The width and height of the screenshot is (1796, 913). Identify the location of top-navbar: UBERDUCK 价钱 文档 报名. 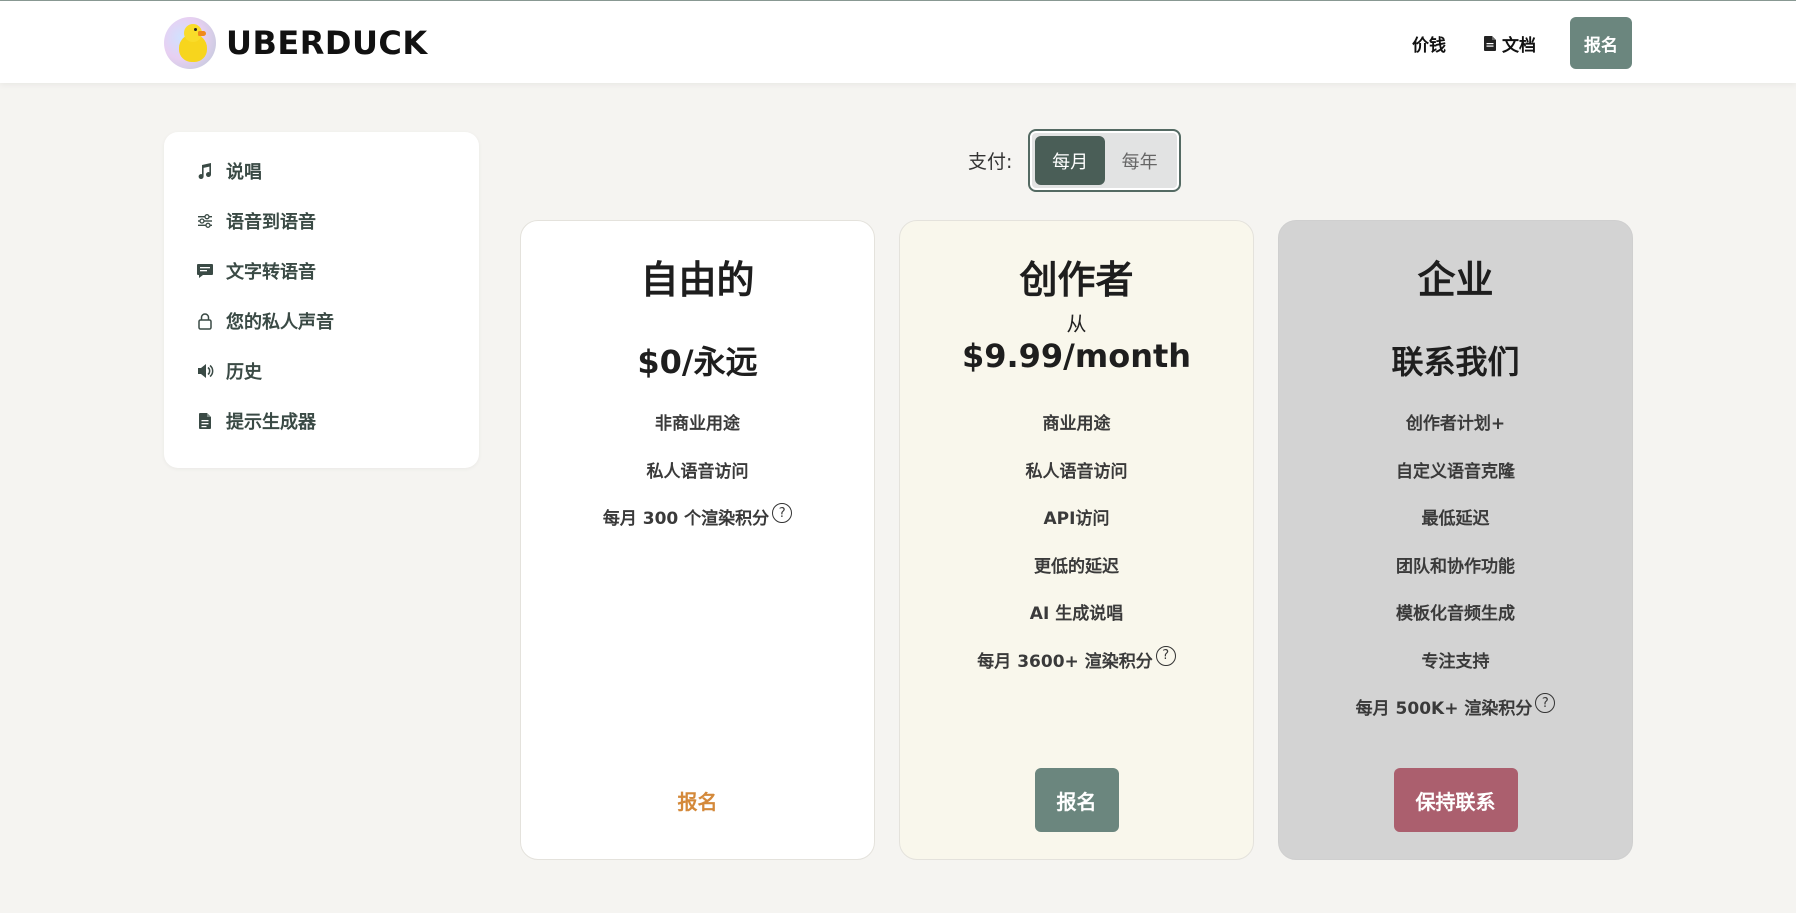
(898, 42).